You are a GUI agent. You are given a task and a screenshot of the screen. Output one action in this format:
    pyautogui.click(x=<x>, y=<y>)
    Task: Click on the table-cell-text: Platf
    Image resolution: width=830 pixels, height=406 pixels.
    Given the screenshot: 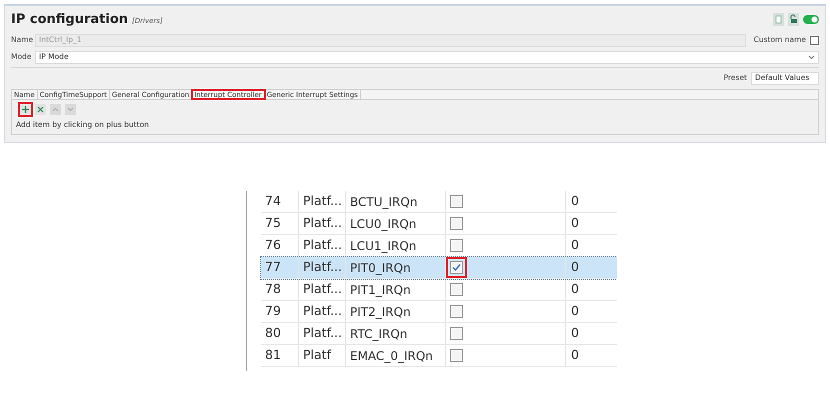 What is the action you would take?
    pyautogui.click(x=317, y=355)
    